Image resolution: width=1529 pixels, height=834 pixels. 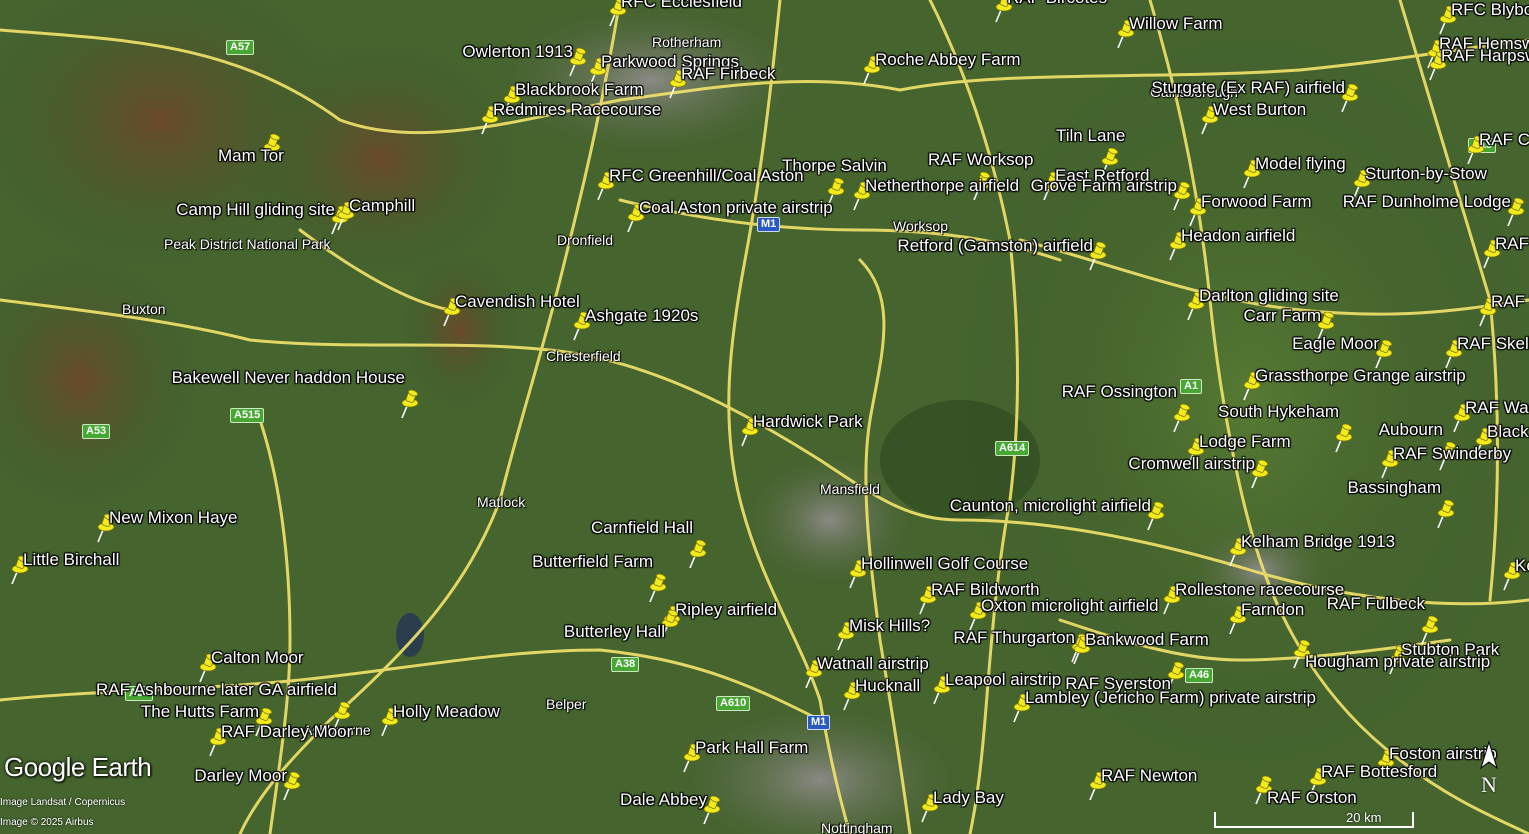 I want to click on placemark: Little Birchall, so click(x=62, y=568).